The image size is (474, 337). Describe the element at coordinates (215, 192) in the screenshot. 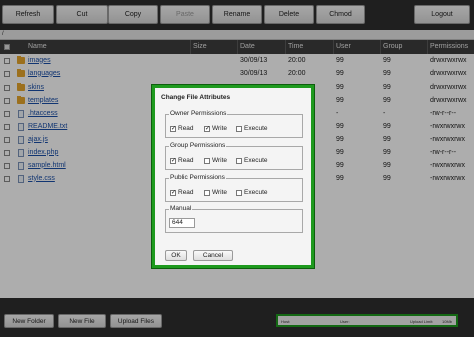

I see `public-write-checkbox: Write` at that location.